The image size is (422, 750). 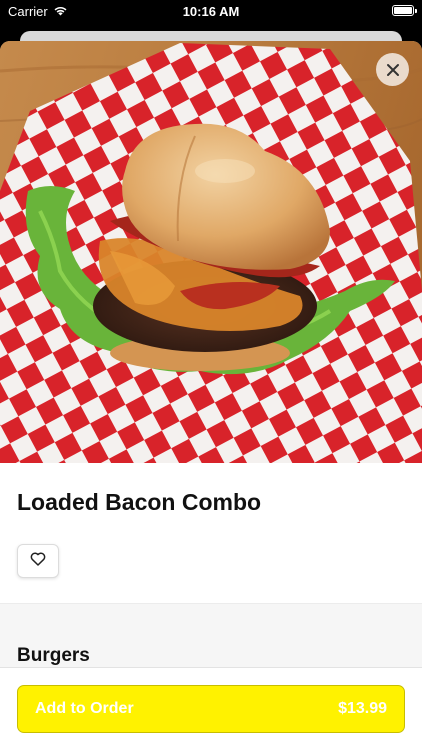 I want to click on status-bar: Carrier 10:16 AM, so click(x=211, y=12).